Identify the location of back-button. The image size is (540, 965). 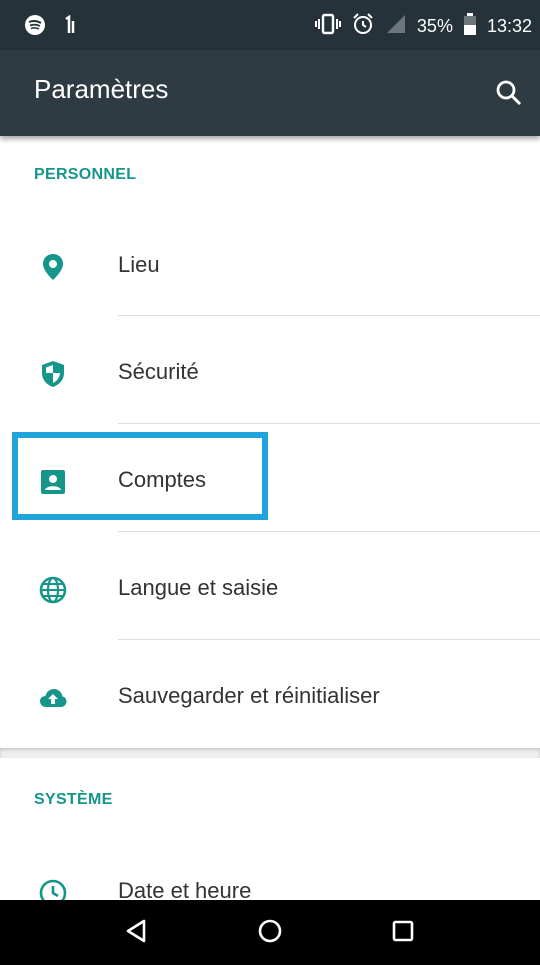
(137, 933).